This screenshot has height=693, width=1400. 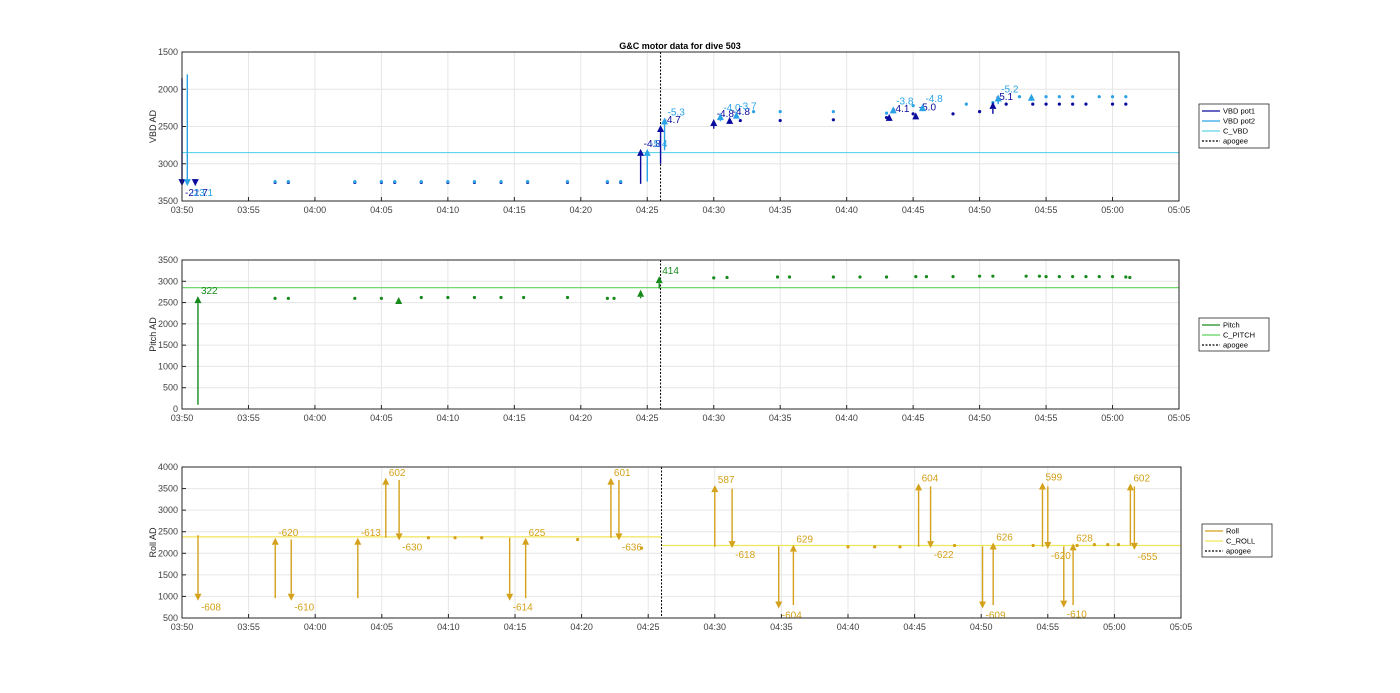 I want to click on move-value-label: -655, so click(x=1147, y=557).